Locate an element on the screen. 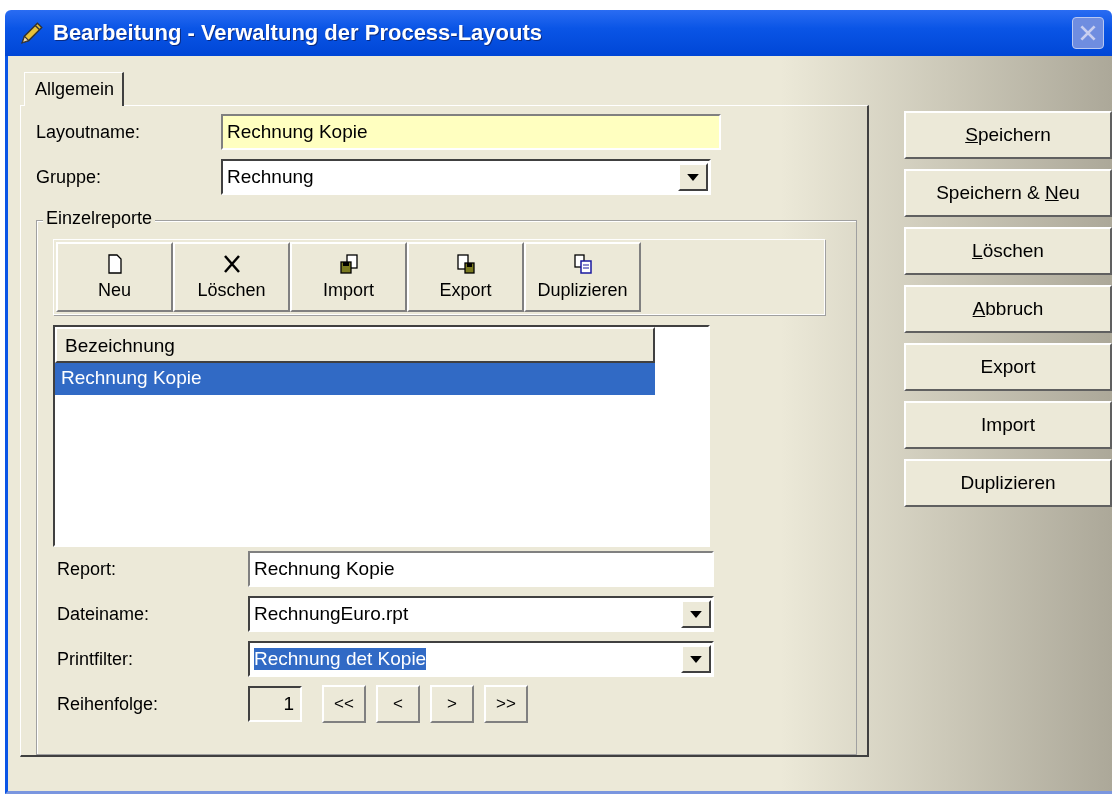  column-header: Bezeichnung is located at coordinates (355, 344).